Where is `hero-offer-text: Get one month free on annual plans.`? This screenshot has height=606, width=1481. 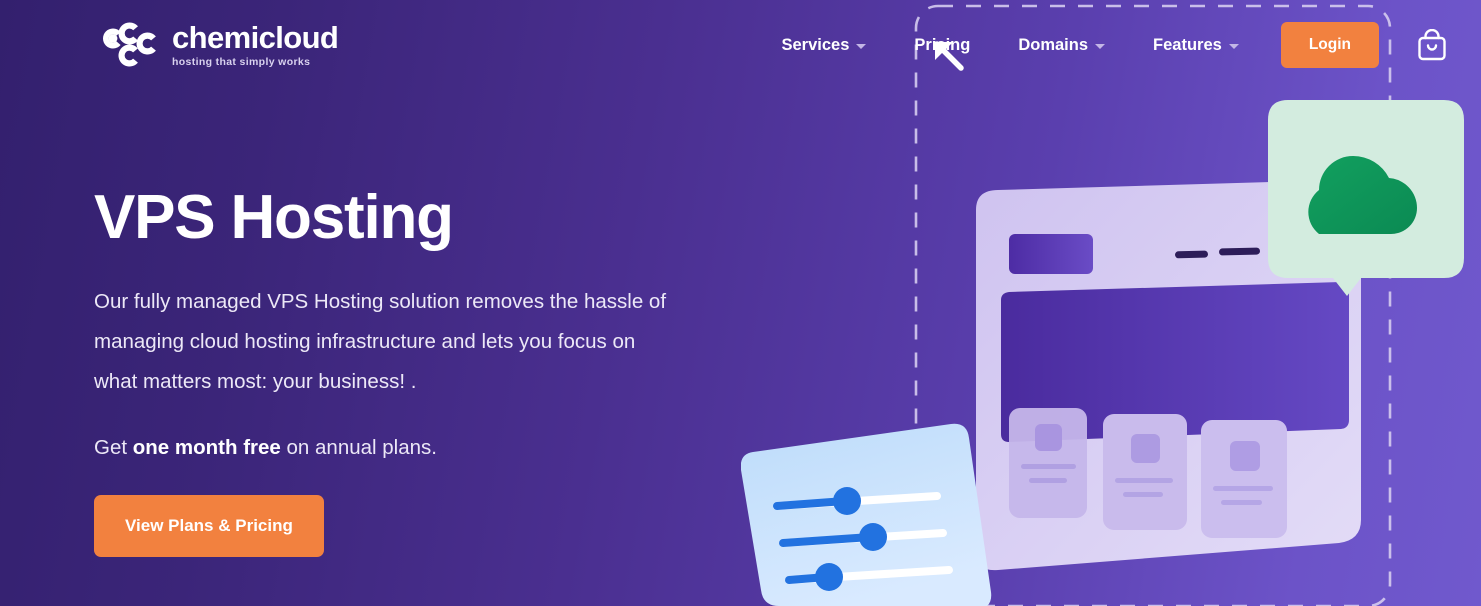 hero-offer-text: Get one month free on annual plans. is located at coordinates (404, 448).